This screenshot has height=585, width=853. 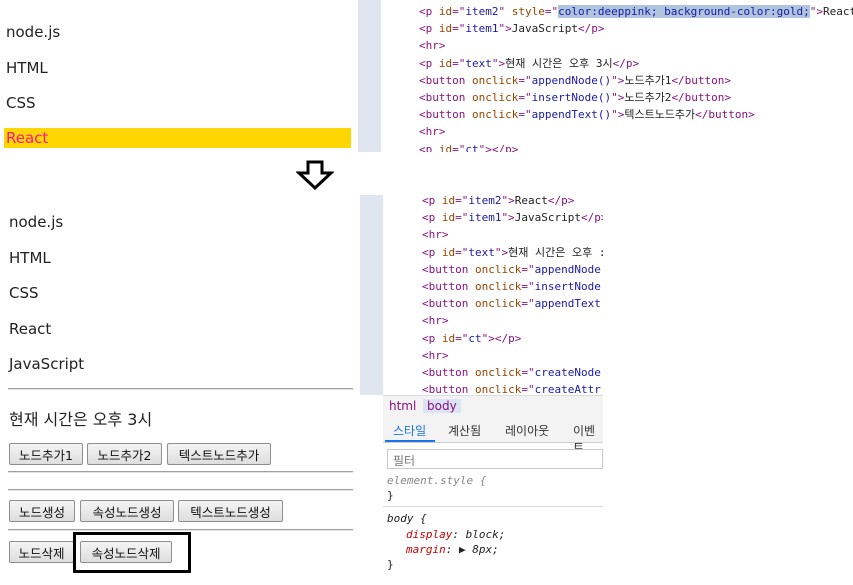 What do you see at coordinates (512, 372) in the screenshot?
I see `code-line: <button onclick="createNode()":` at bounding box center [512, 372].